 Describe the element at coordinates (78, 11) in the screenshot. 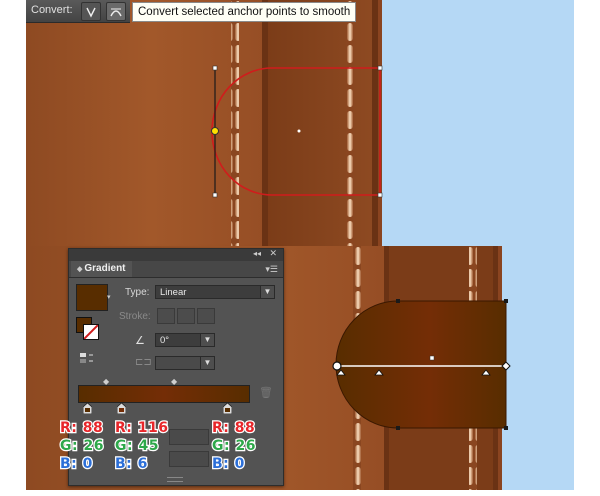

I see `control-bar: Convert:` at that location.